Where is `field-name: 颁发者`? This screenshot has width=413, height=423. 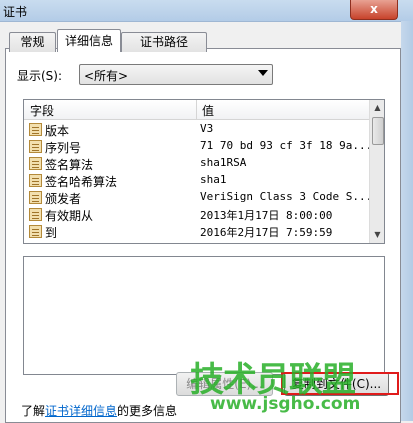
field-name: 颁发者 is located at coordinates (63, 199).